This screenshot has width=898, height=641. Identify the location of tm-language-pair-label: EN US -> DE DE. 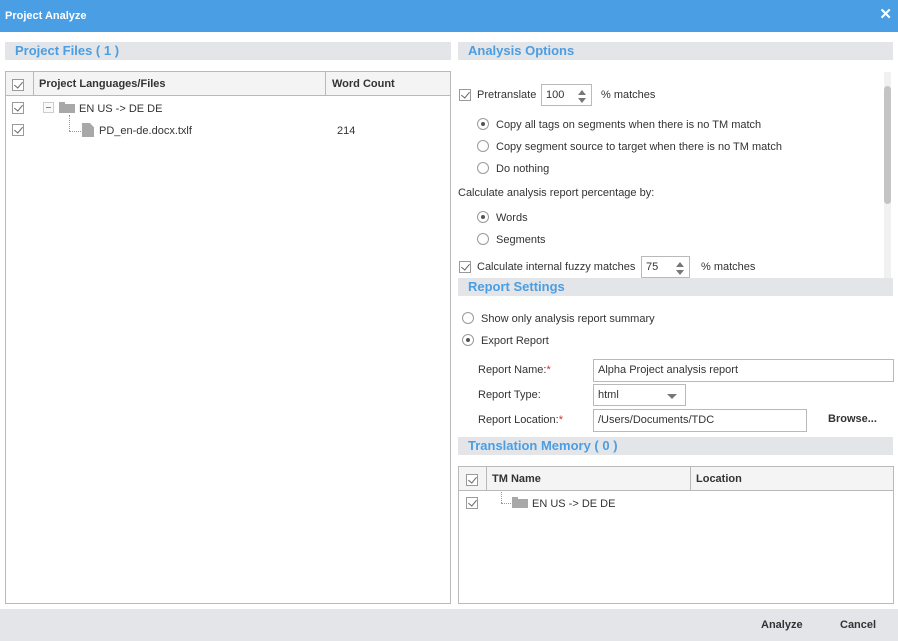
(573, 504).